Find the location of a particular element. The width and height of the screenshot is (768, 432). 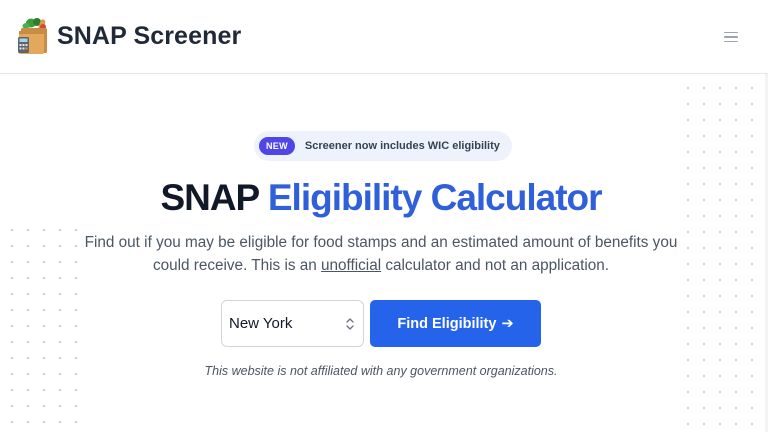

find-eligibility-button: Find Eligibility ➔ is located at coordinates (455, 323).